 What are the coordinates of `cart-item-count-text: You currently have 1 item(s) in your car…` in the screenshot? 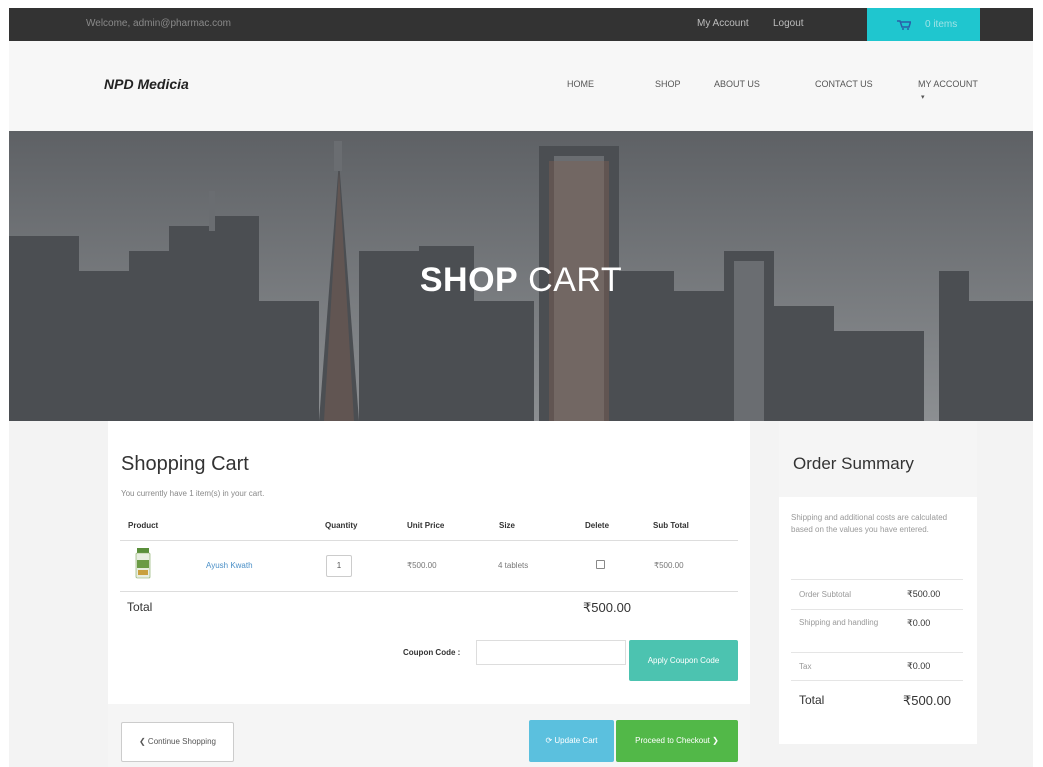 It's located at (193, 493).